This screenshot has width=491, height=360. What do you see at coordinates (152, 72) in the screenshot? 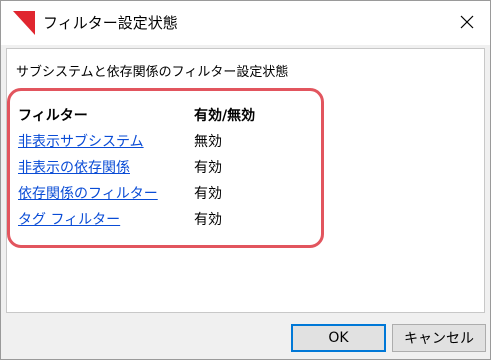
I see `description-text: サブシステムと依存関係のフィルター設定状態` at bounding box center [152, 72].